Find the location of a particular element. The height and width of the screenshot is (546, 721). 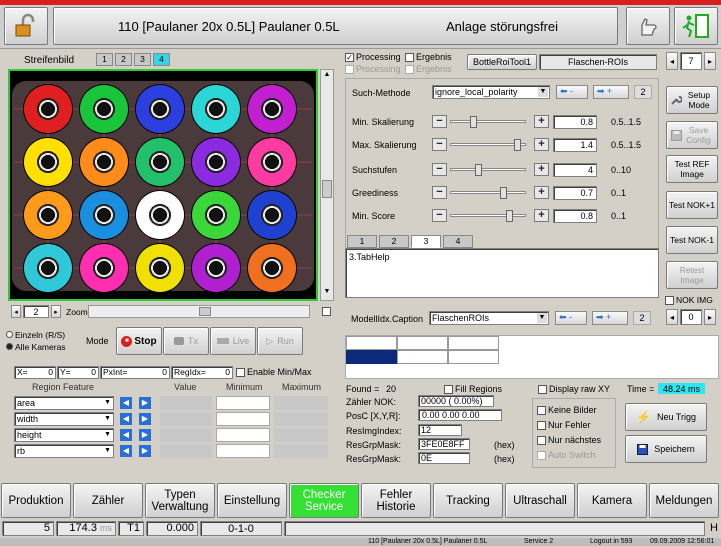

page-next-arrow: ▸ is located at coordinates (710, 61).